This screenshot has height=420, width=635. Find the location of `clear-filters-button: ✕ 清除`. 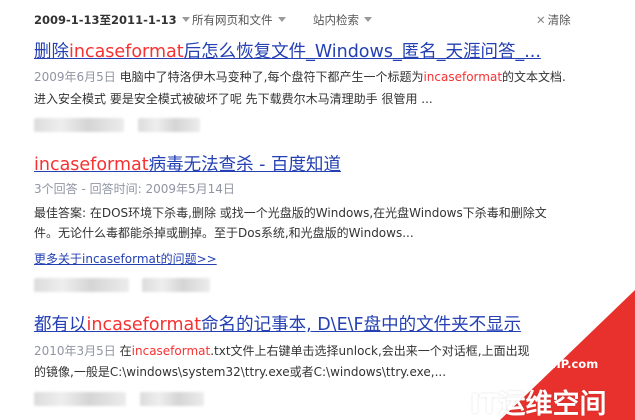

clear-filters-button: ✕ 清除 is located at coordinates (553, 20).